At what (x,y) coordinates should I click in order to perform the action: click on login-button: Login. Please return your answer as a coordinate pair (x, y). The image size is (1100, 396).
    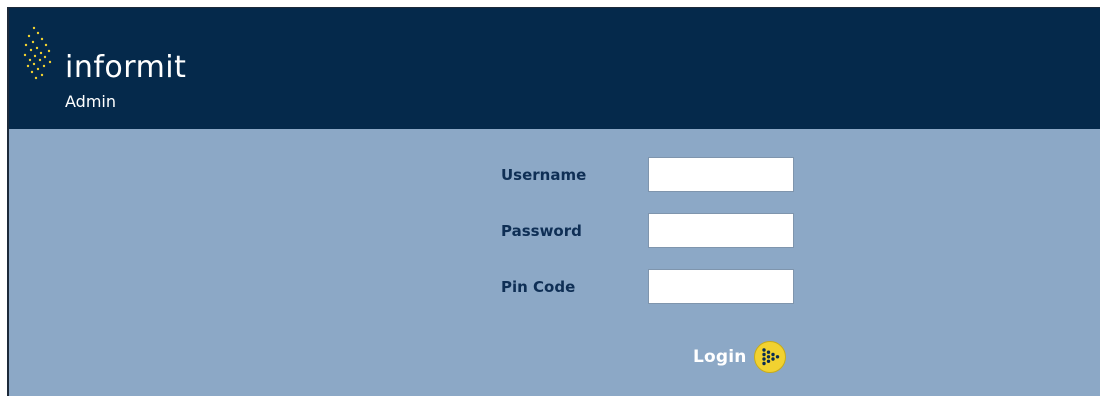
    Looking at the image, I should click on (740, 357).